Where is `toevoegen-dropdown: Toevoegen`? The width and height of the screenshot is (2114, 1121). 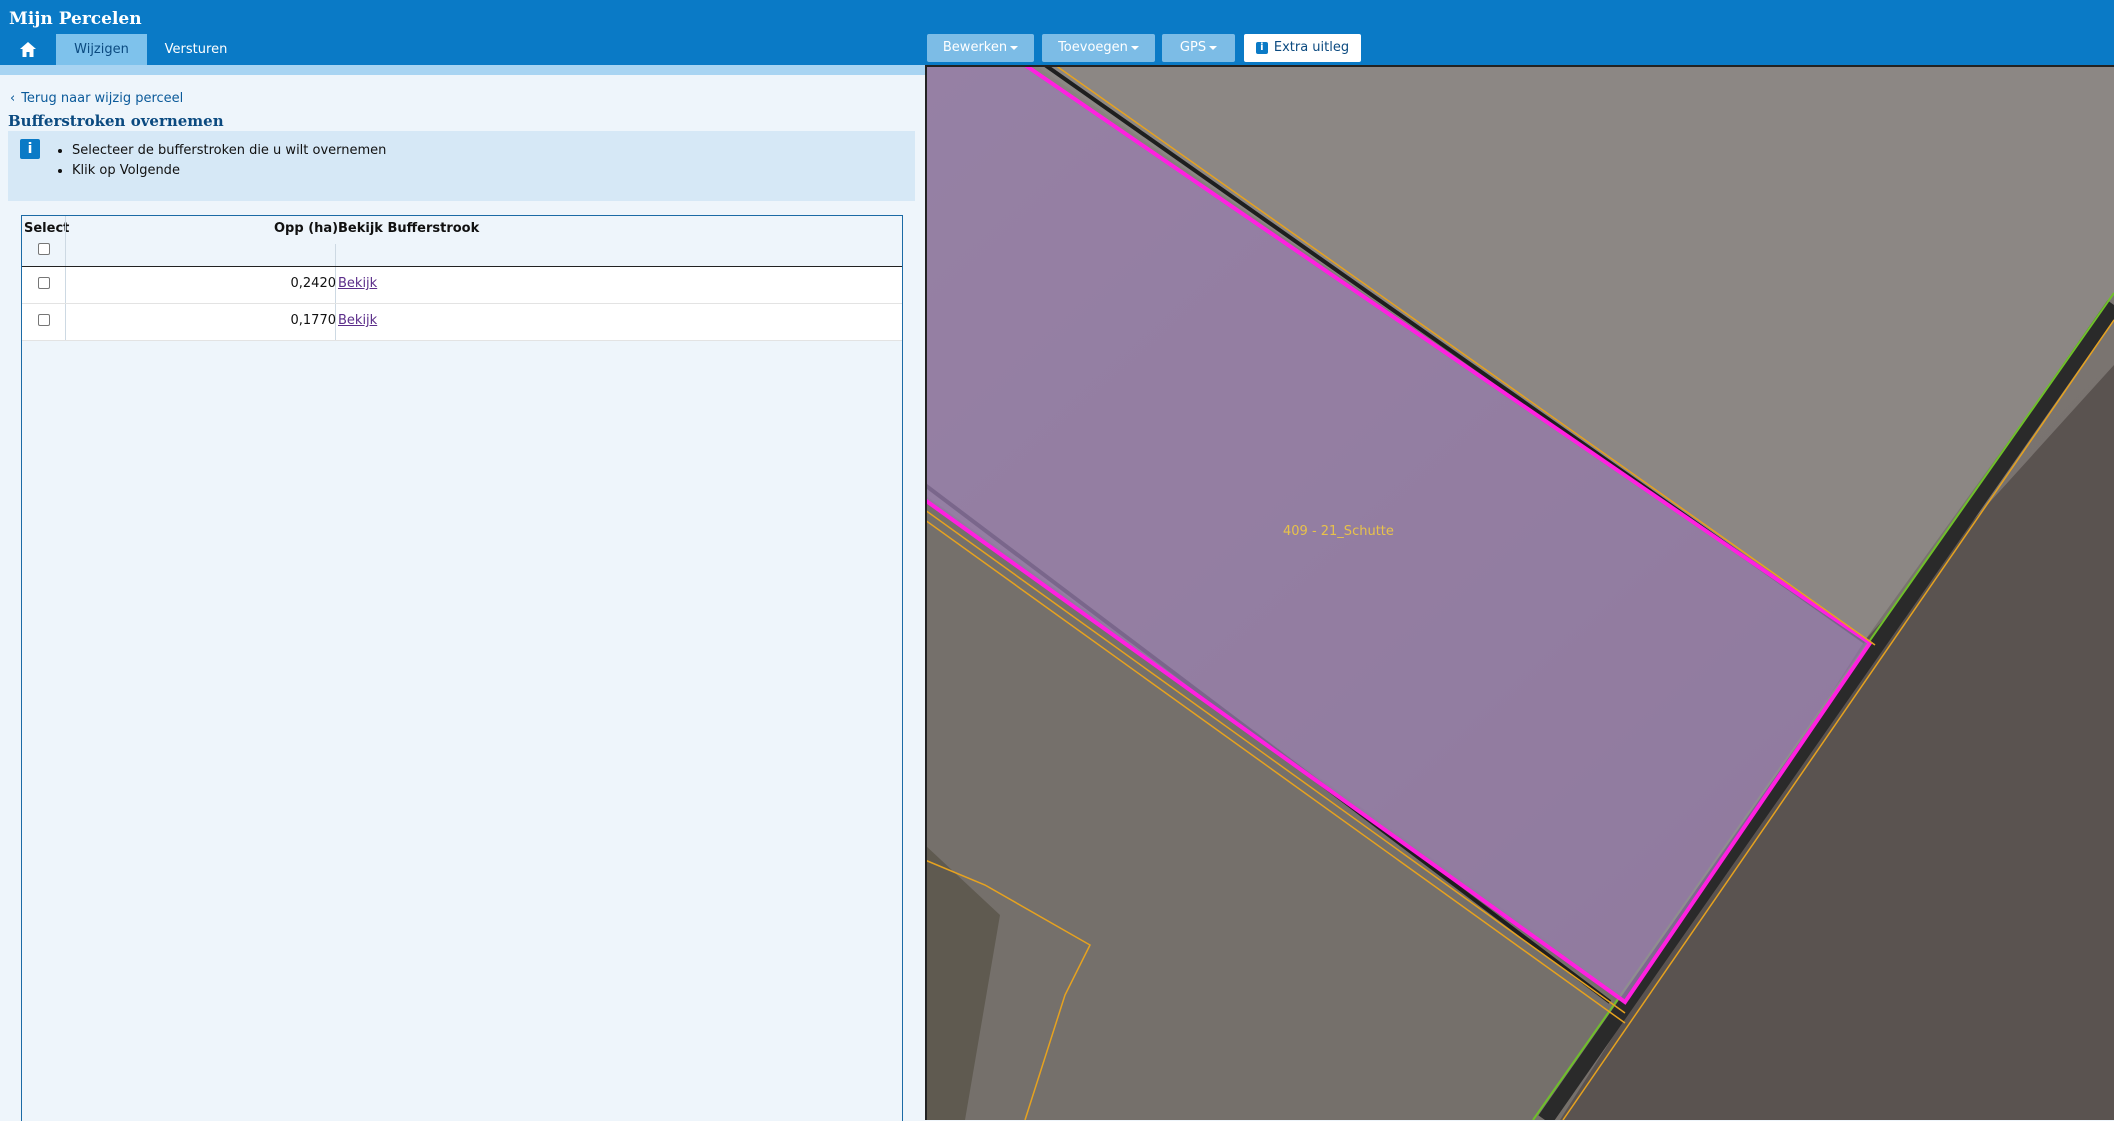 toevoegen-dropdown: Toevoegen is located at coordinates (1098, 48).